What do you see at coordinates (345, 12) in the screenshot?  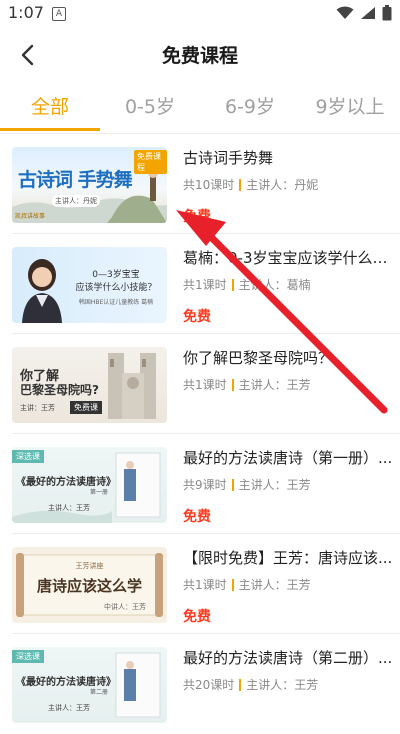 I see `wifi-icon` at bounding box center [345, 12].